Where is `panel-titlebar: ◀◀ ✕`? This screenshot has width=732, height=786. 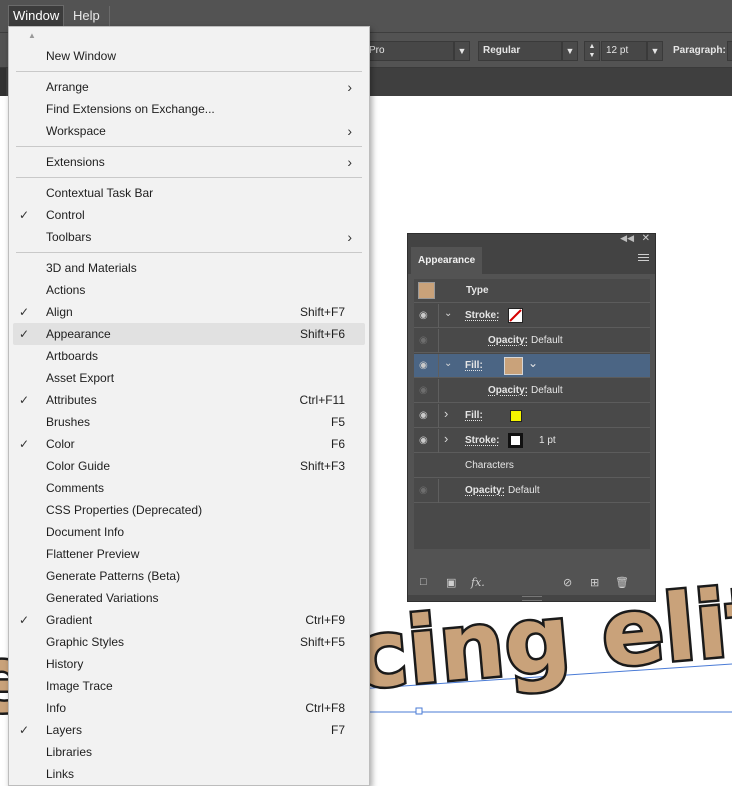 panel-titlebar: ◀◀ ✕ is located at coordinates (531, 240).